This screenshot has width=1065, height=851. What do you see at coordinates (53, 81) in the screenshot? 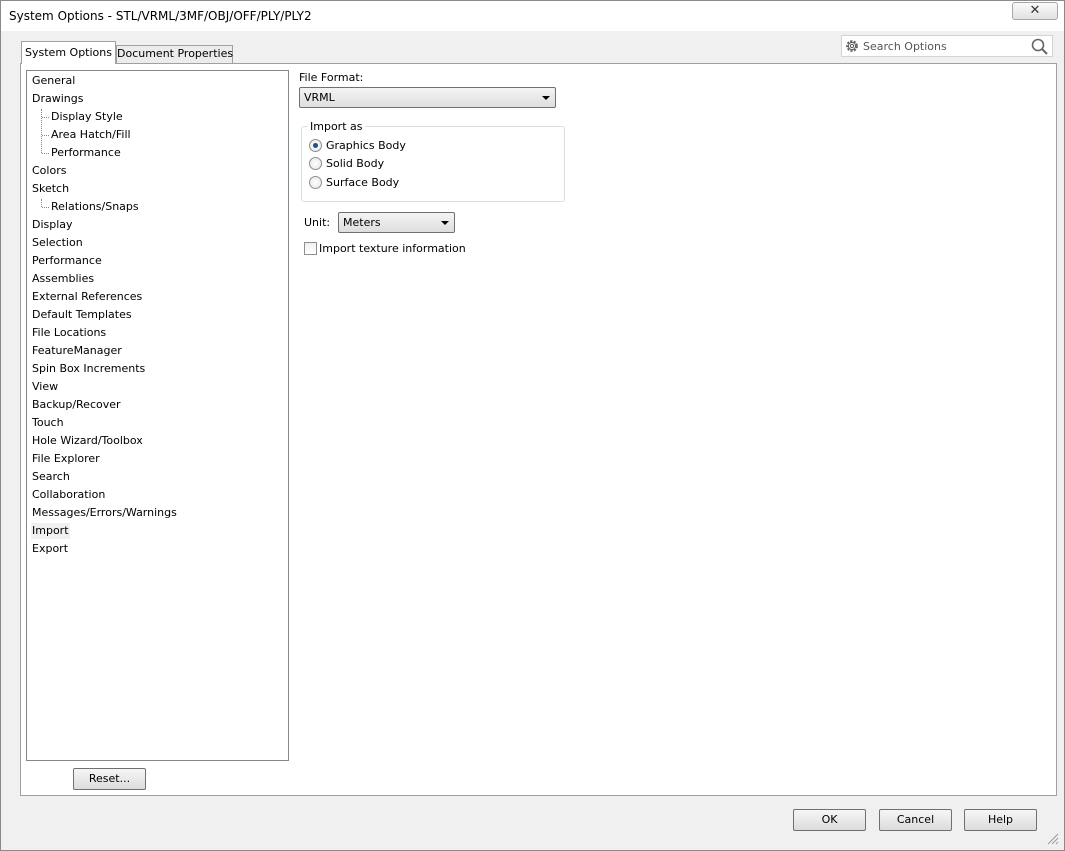
I see `tree-item-general: General` at bounding box center [53, 81].